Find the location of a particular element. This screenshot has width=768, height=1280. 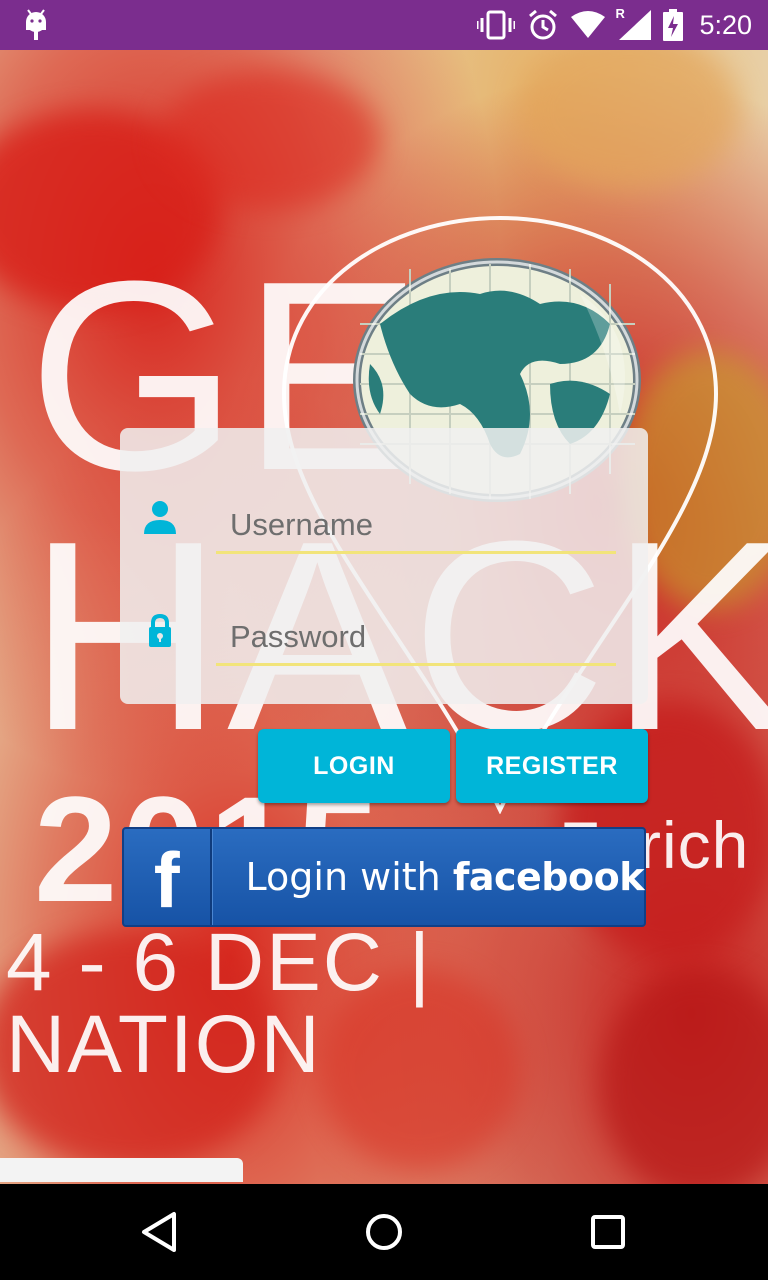

login-card is located at coordinates (384, 566).